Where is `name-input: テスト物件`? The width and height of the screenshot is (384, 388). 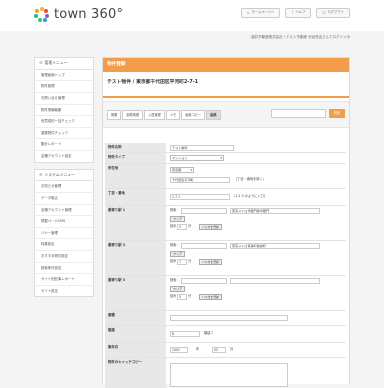
name-input: テスト物件 is located at coordinates (202, 147).